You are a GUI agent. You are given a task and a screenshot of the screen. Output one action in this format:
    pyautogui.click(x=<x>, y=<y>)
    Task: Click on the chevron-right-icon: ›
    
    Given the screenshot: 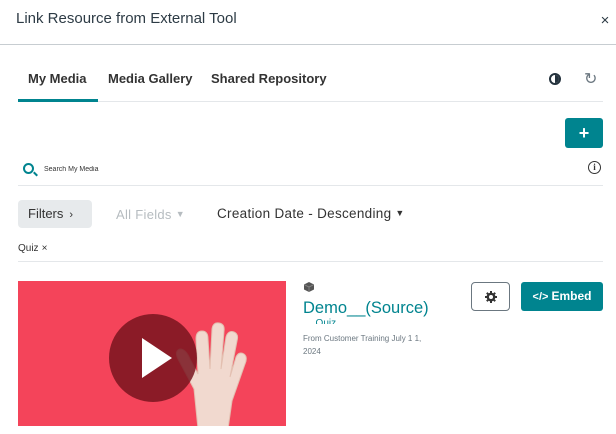 What is the action you would take?
    pyautogui.click(x=71, y=215)
    